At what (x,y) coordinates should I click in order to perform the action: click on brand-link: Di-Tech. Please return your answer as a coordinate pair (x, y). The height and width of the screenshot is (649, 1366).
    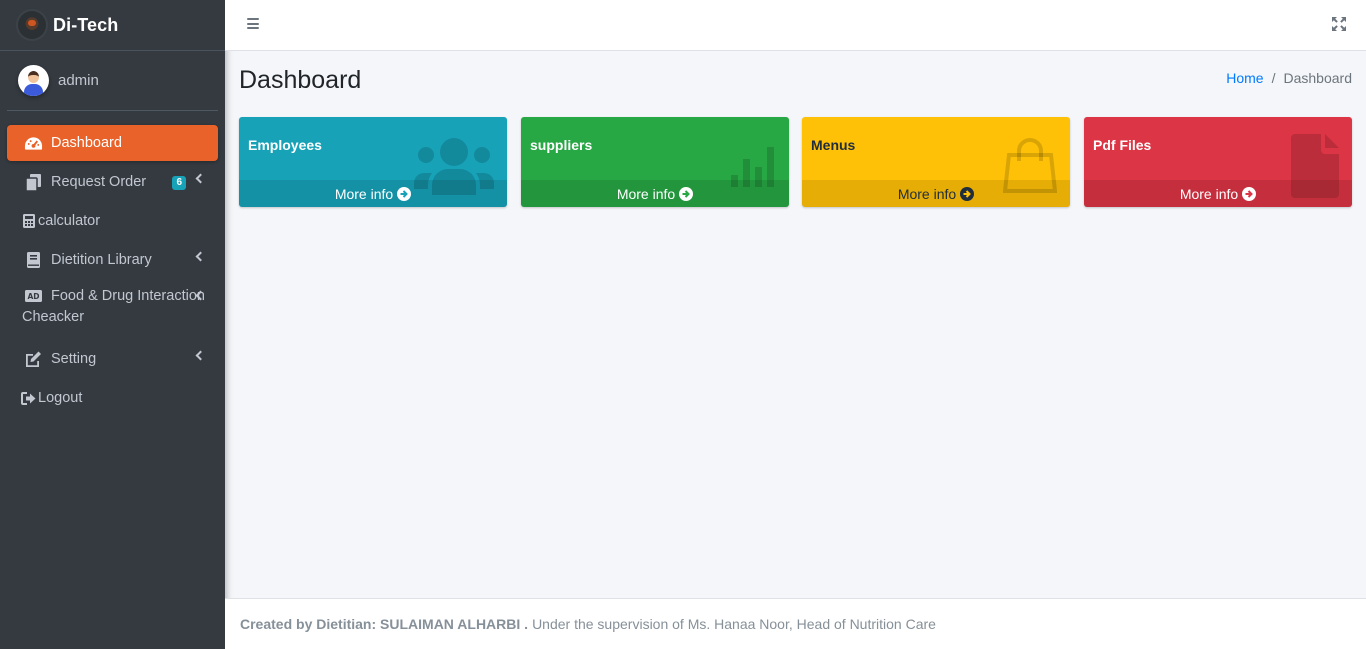
    Looking at the image, I should click on (112, 25).